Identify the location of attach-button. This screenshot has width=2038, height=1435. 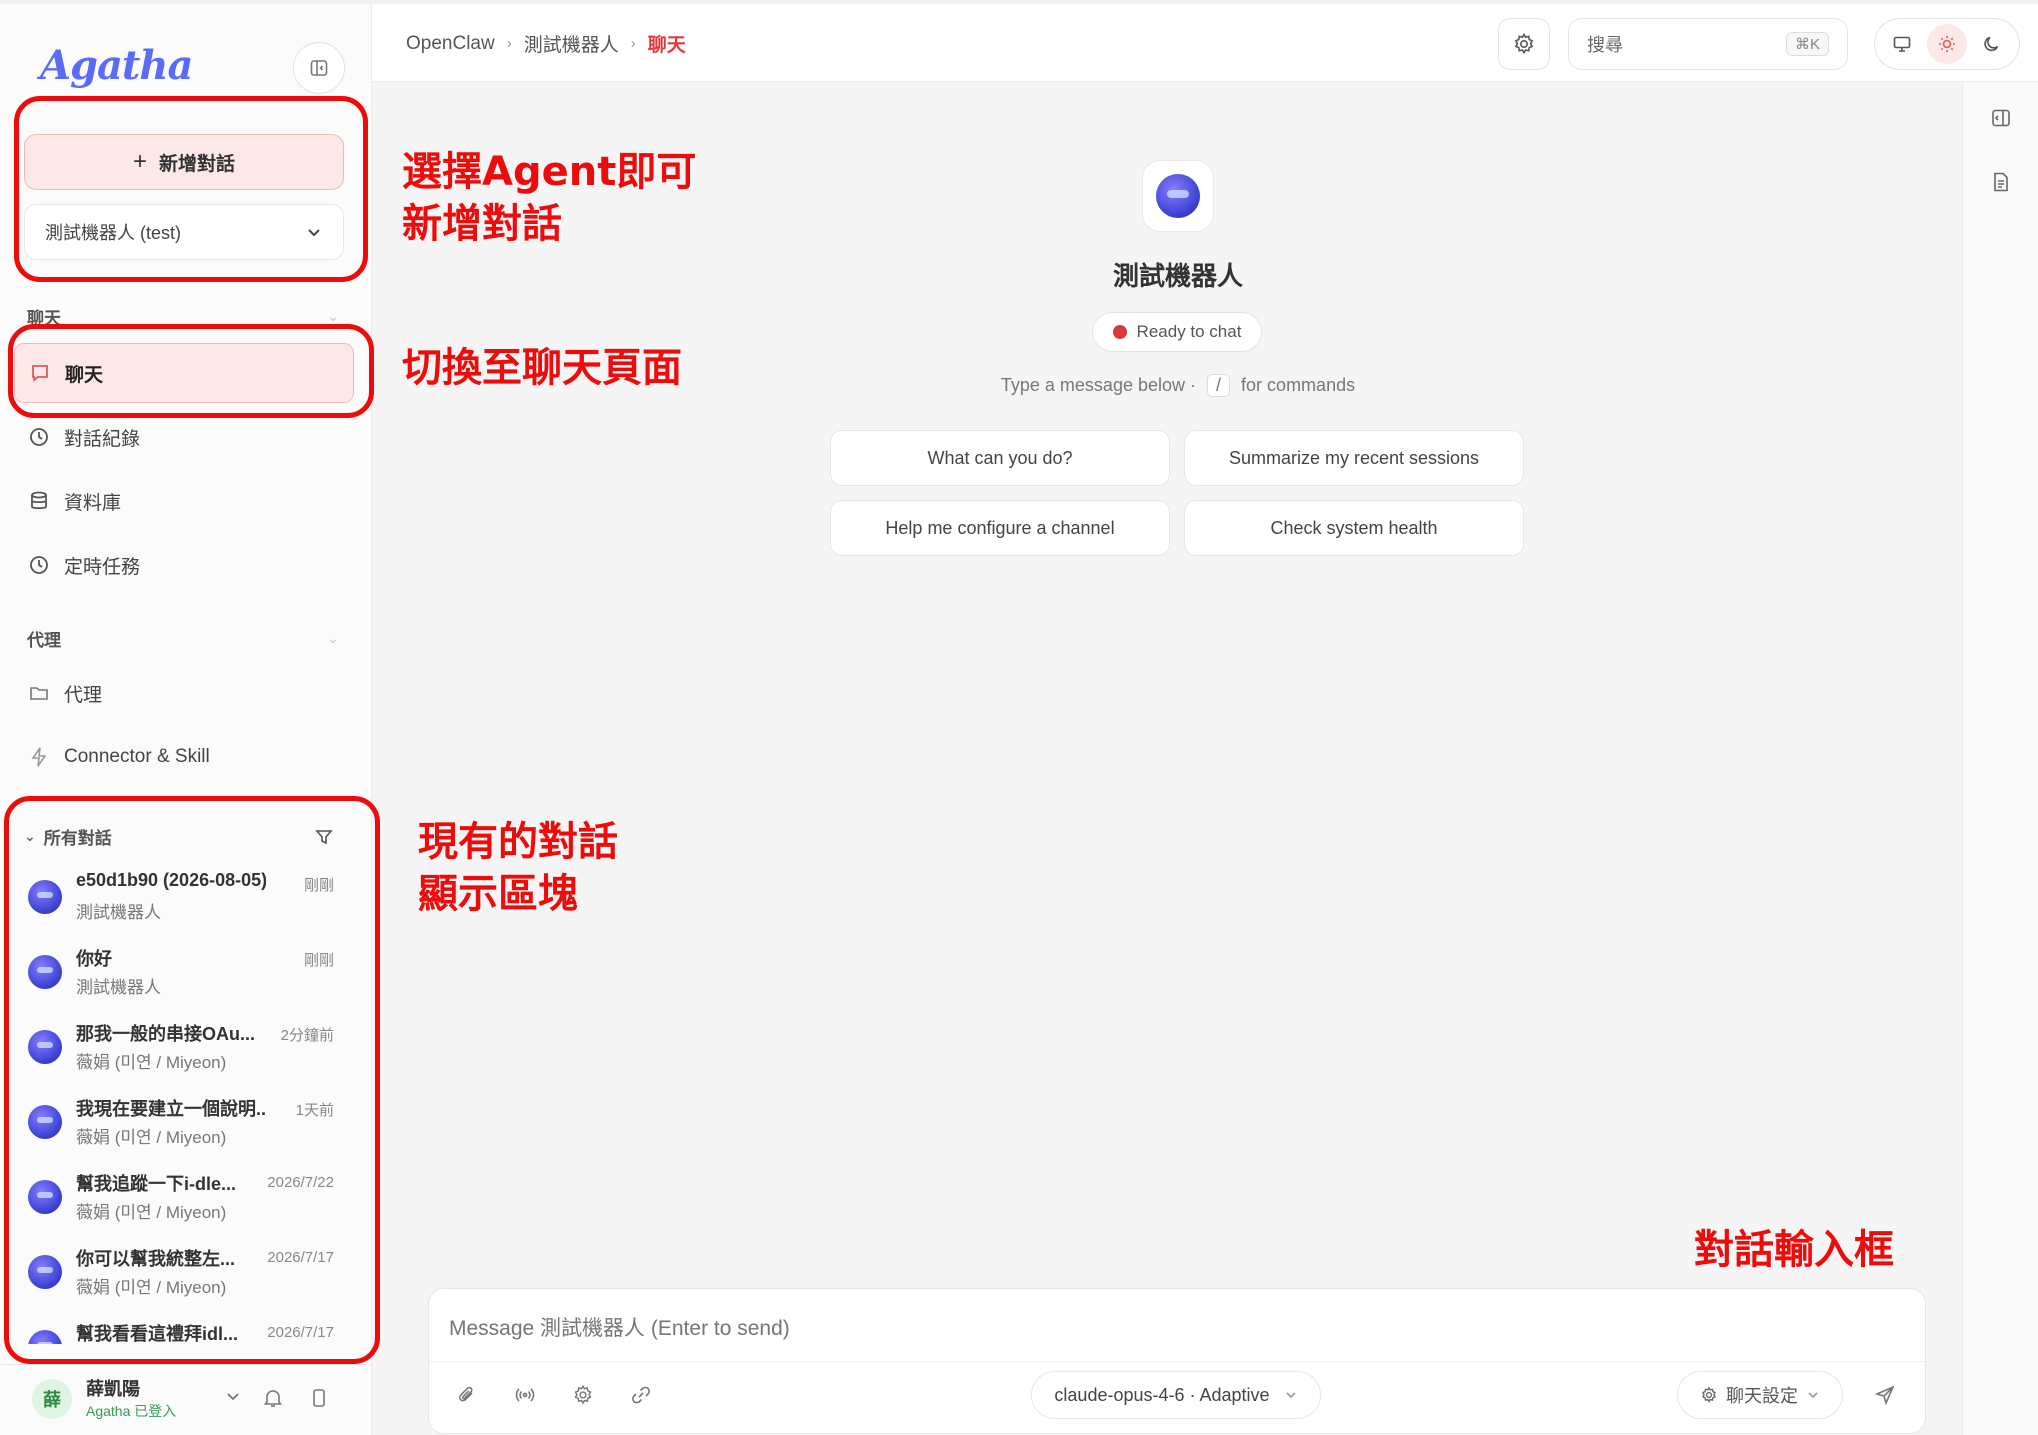
(467, 1395).